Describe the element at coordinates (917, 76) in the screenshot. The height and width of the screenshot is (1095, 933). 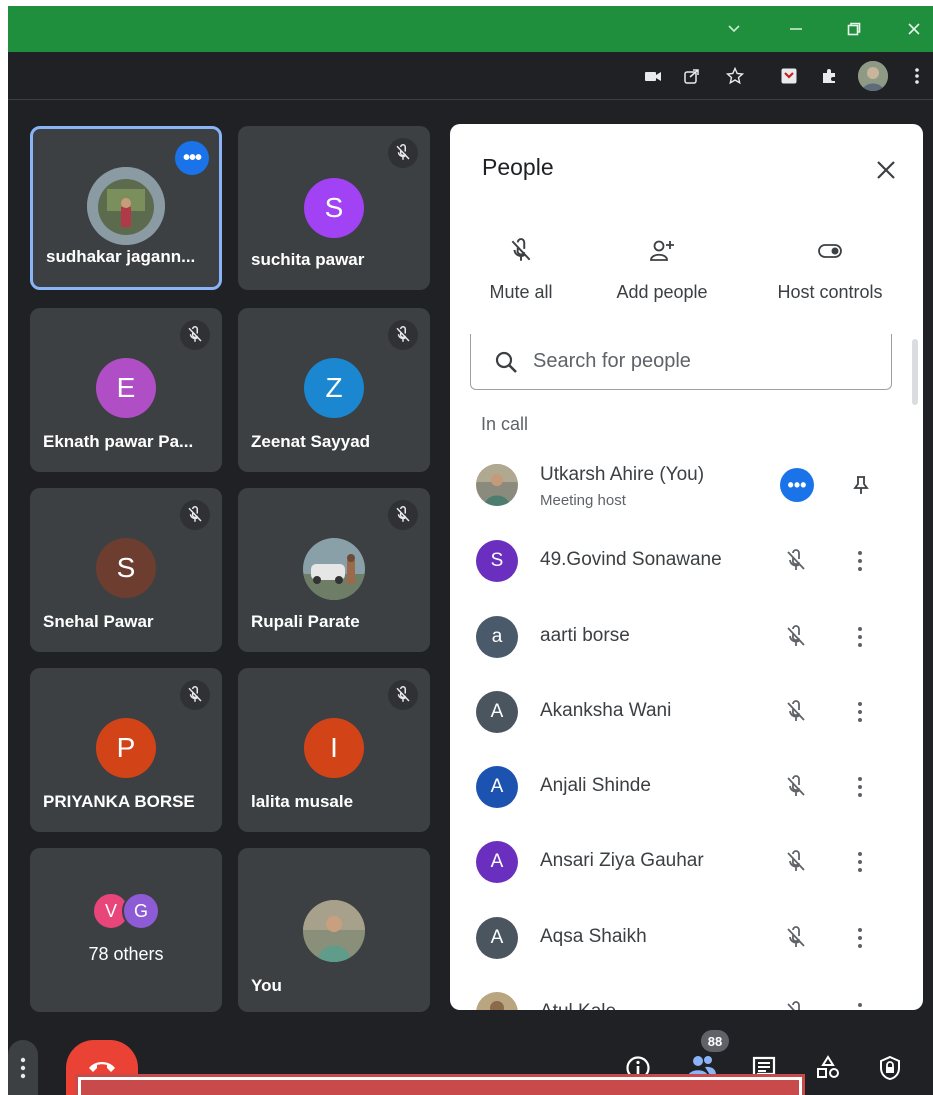
I see `menu-kebab-icon` at that location.